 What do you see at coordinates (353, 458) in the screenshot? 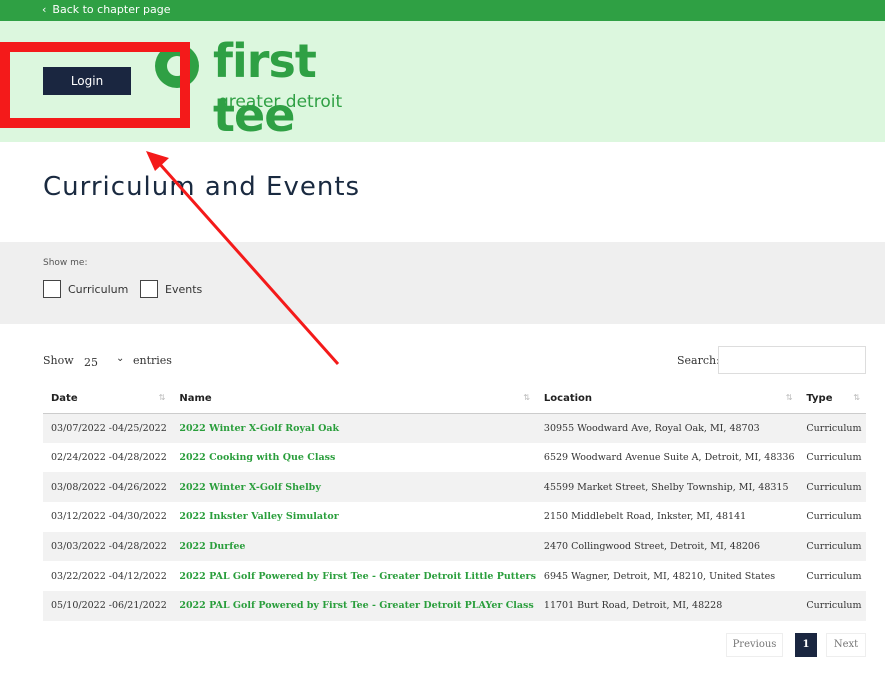
I see `row-name-link: 2022 Cooking with Que Class` at bounding box center [353, 458].